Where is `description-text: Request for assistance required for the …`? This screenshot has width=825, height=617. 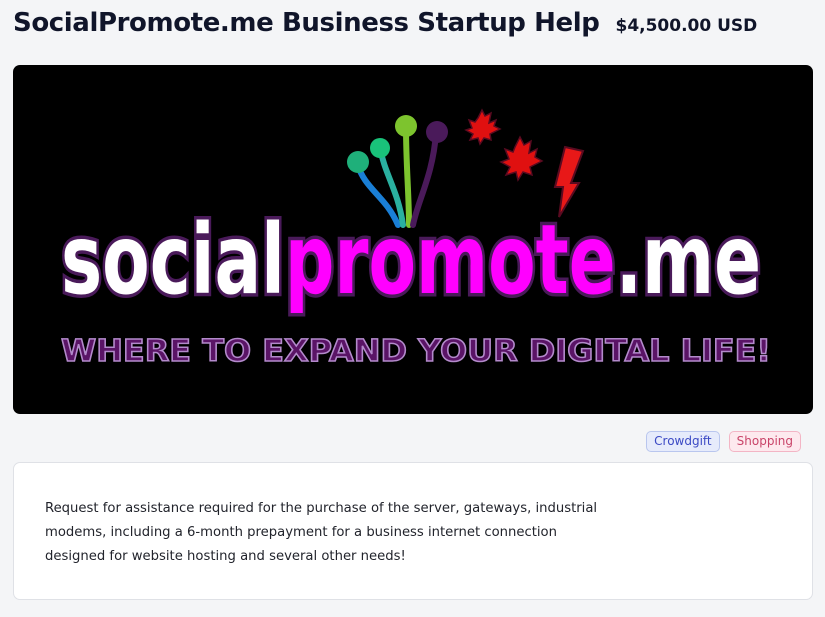 description-text: Request for assistance required for the … is located at coordinates (321, 532).